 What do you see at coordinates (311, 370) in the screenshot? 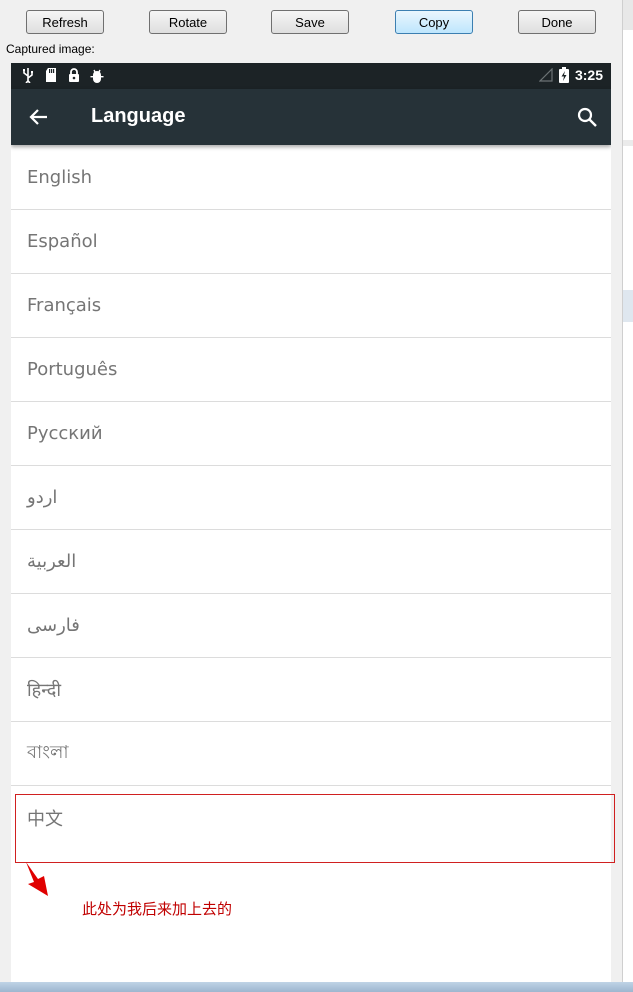
I see `language-item-portuguese: Português` at bounding box center [311, 370].